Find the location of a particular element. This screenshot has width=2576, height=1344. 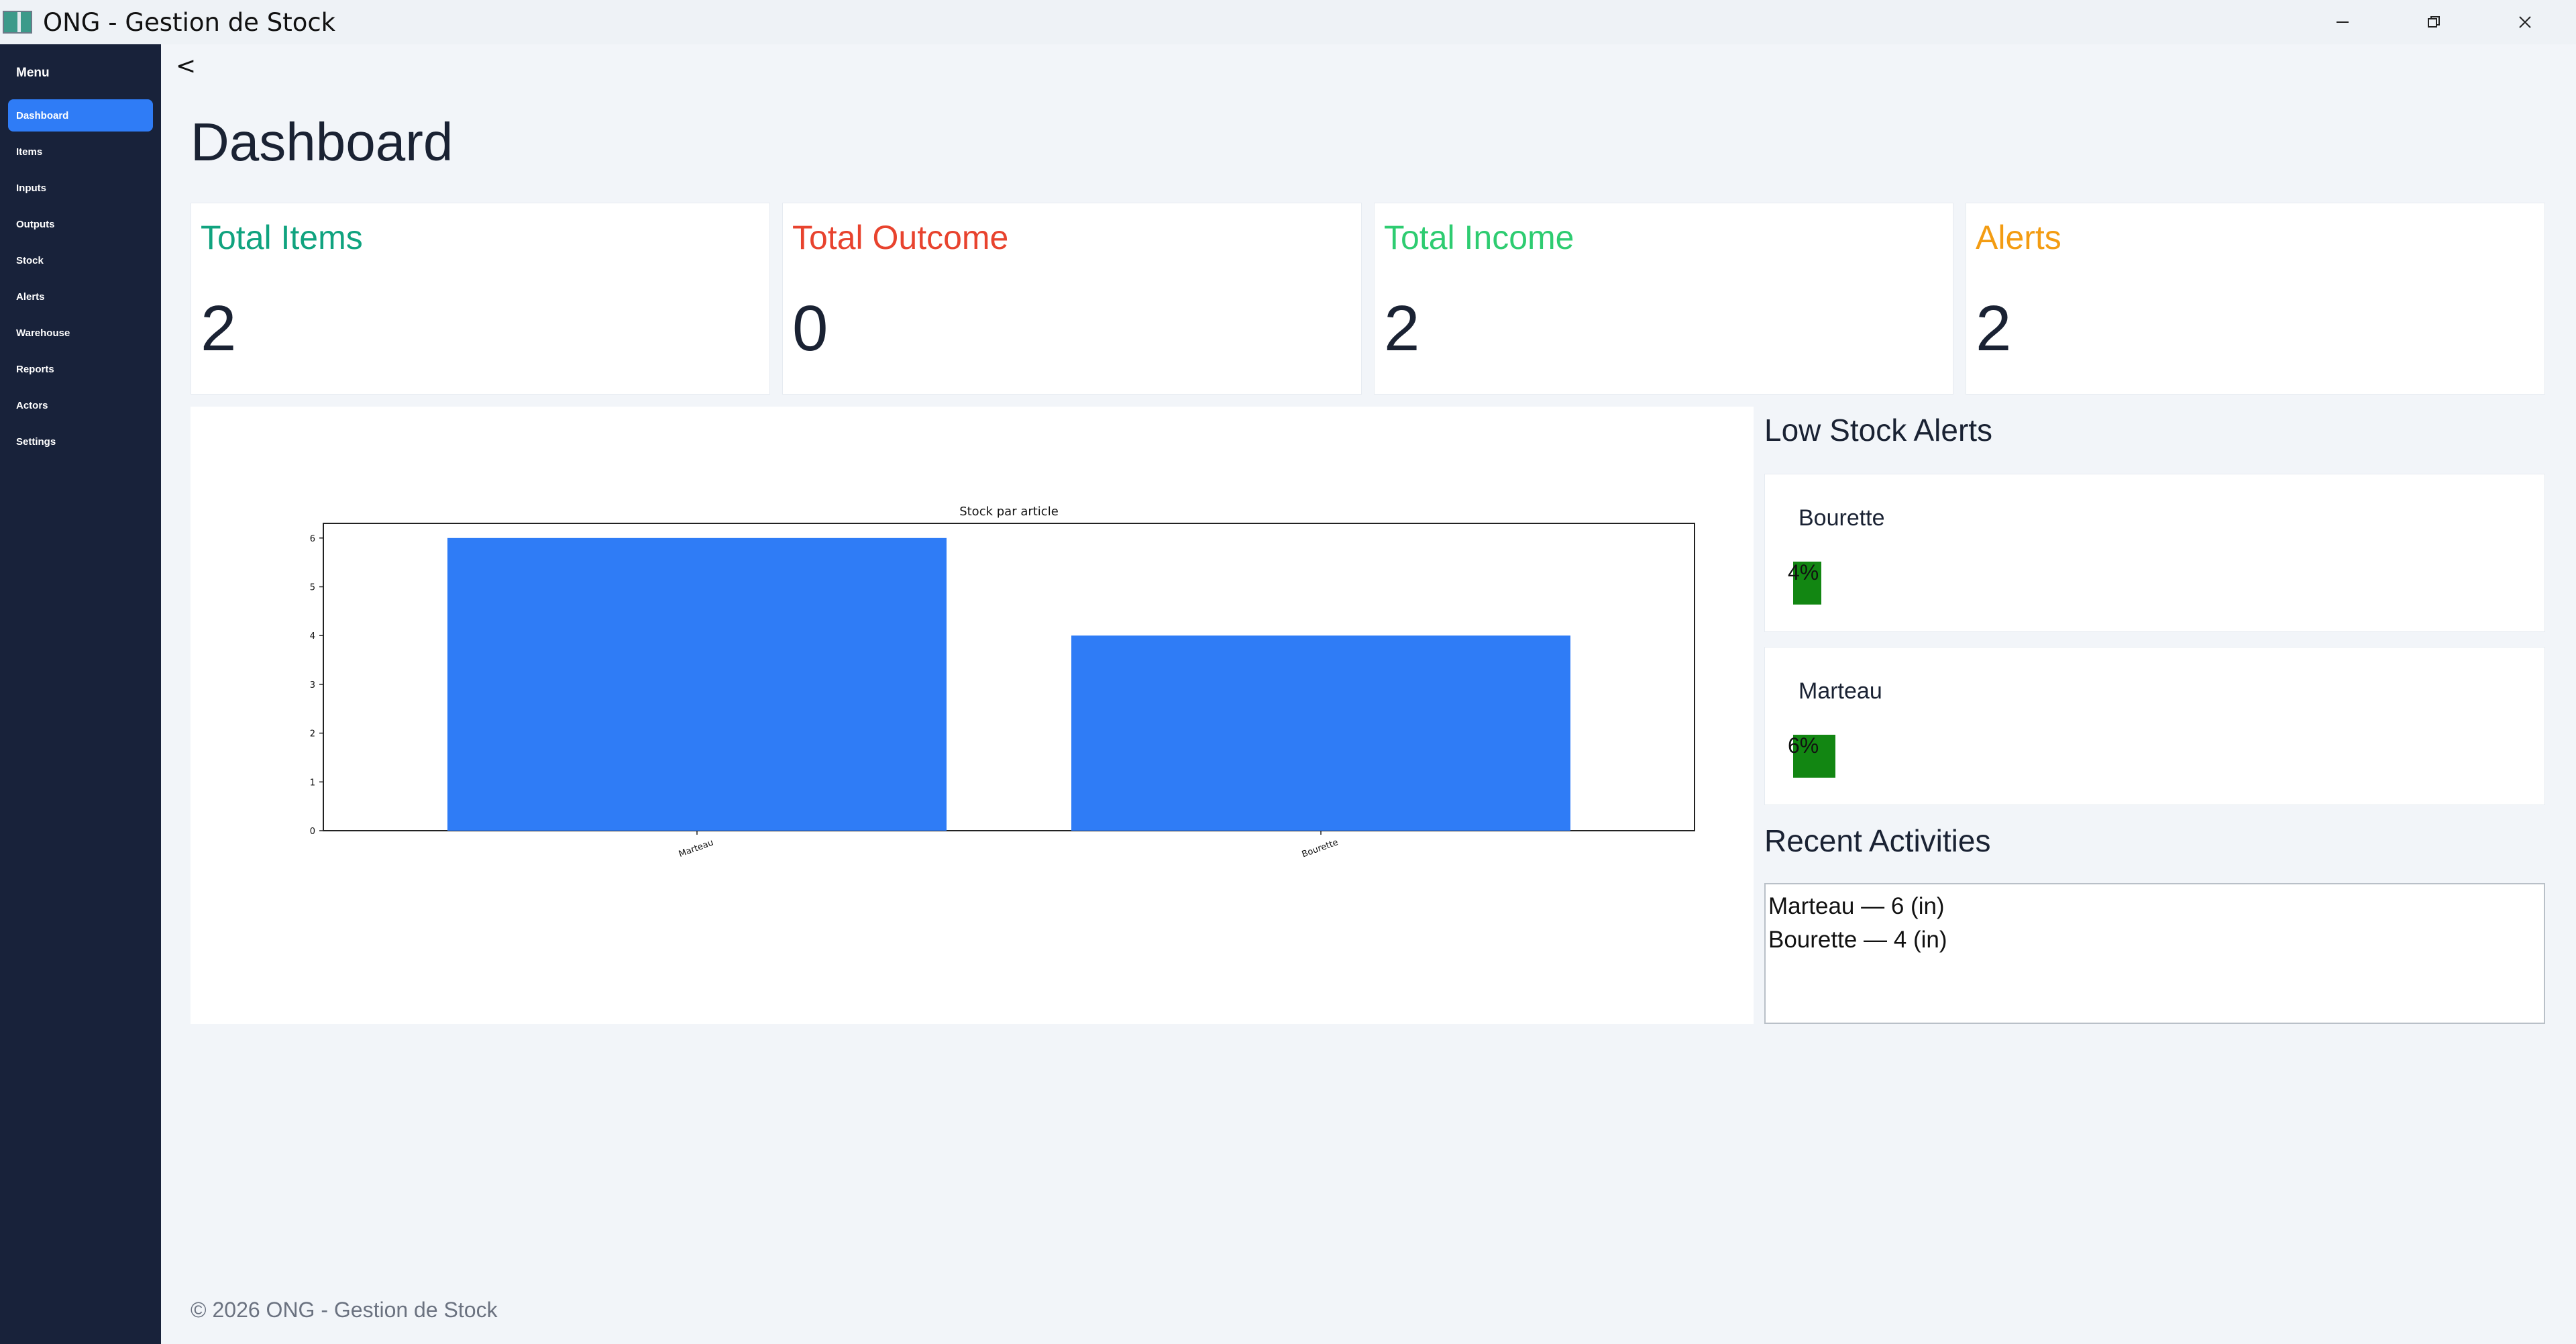

collapse-sidebar-button: < is located at coordinates (186, 66).